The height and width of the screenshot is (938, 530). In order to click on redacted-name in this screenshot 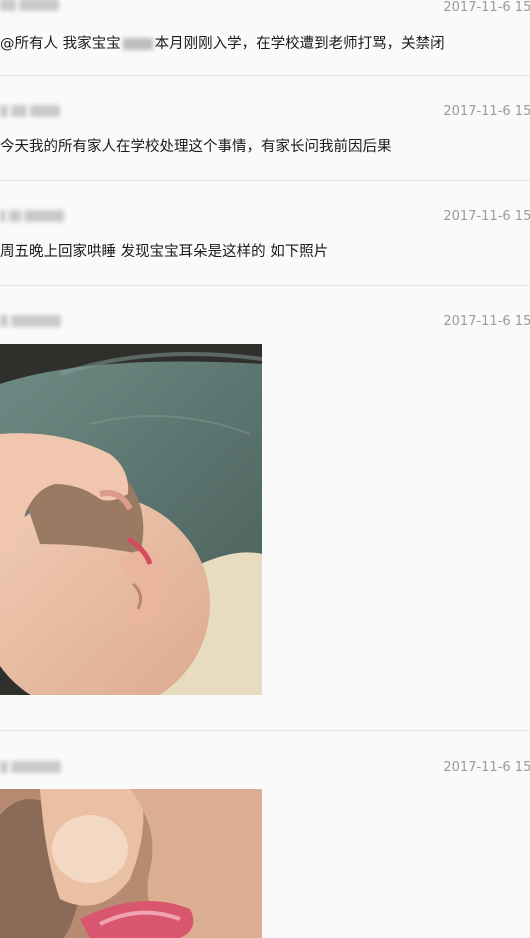, I will do `click(137, 44)`.